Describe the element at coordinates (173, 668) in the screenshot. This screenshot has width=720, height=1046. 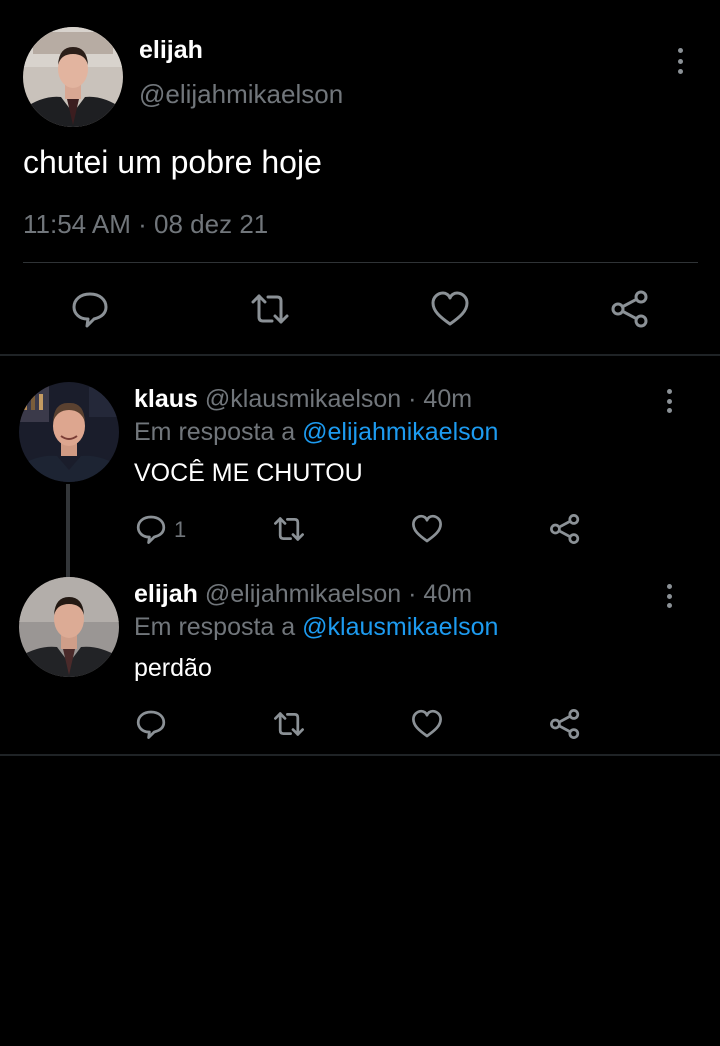
I see `reply-text: perdão` at that location.